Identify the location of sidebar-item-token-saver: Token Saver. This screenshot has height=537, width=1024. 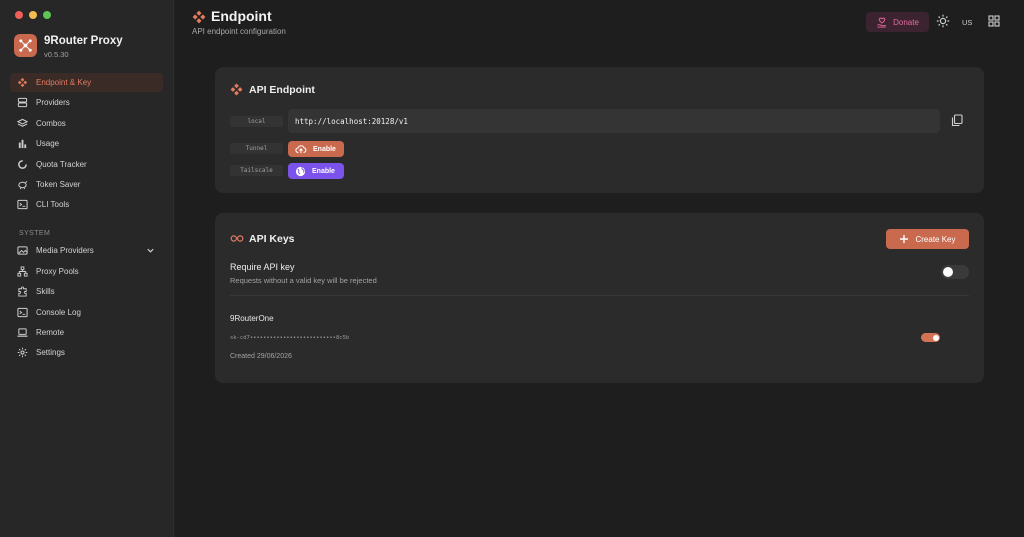
(86, 184).